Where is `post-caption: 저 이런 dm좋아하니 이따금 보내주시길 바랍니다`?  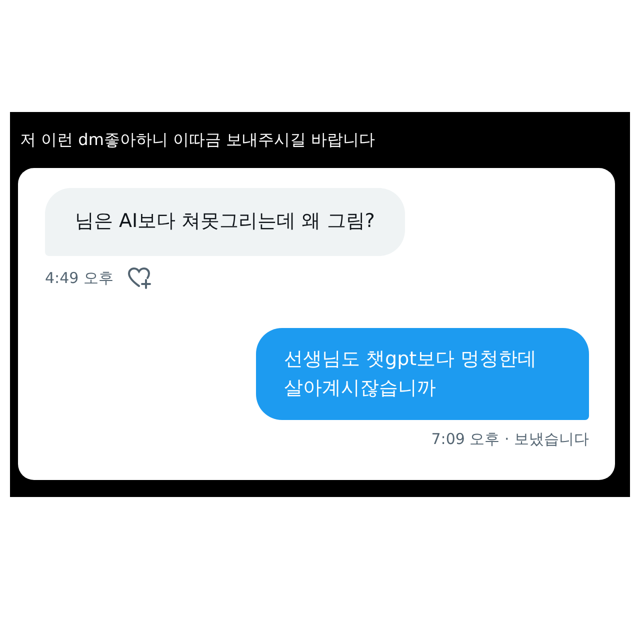
post-caption: 저 이런 dm좋아하니 이따금 보내주시길 바랍니다 is located at coordinates (198, 140).